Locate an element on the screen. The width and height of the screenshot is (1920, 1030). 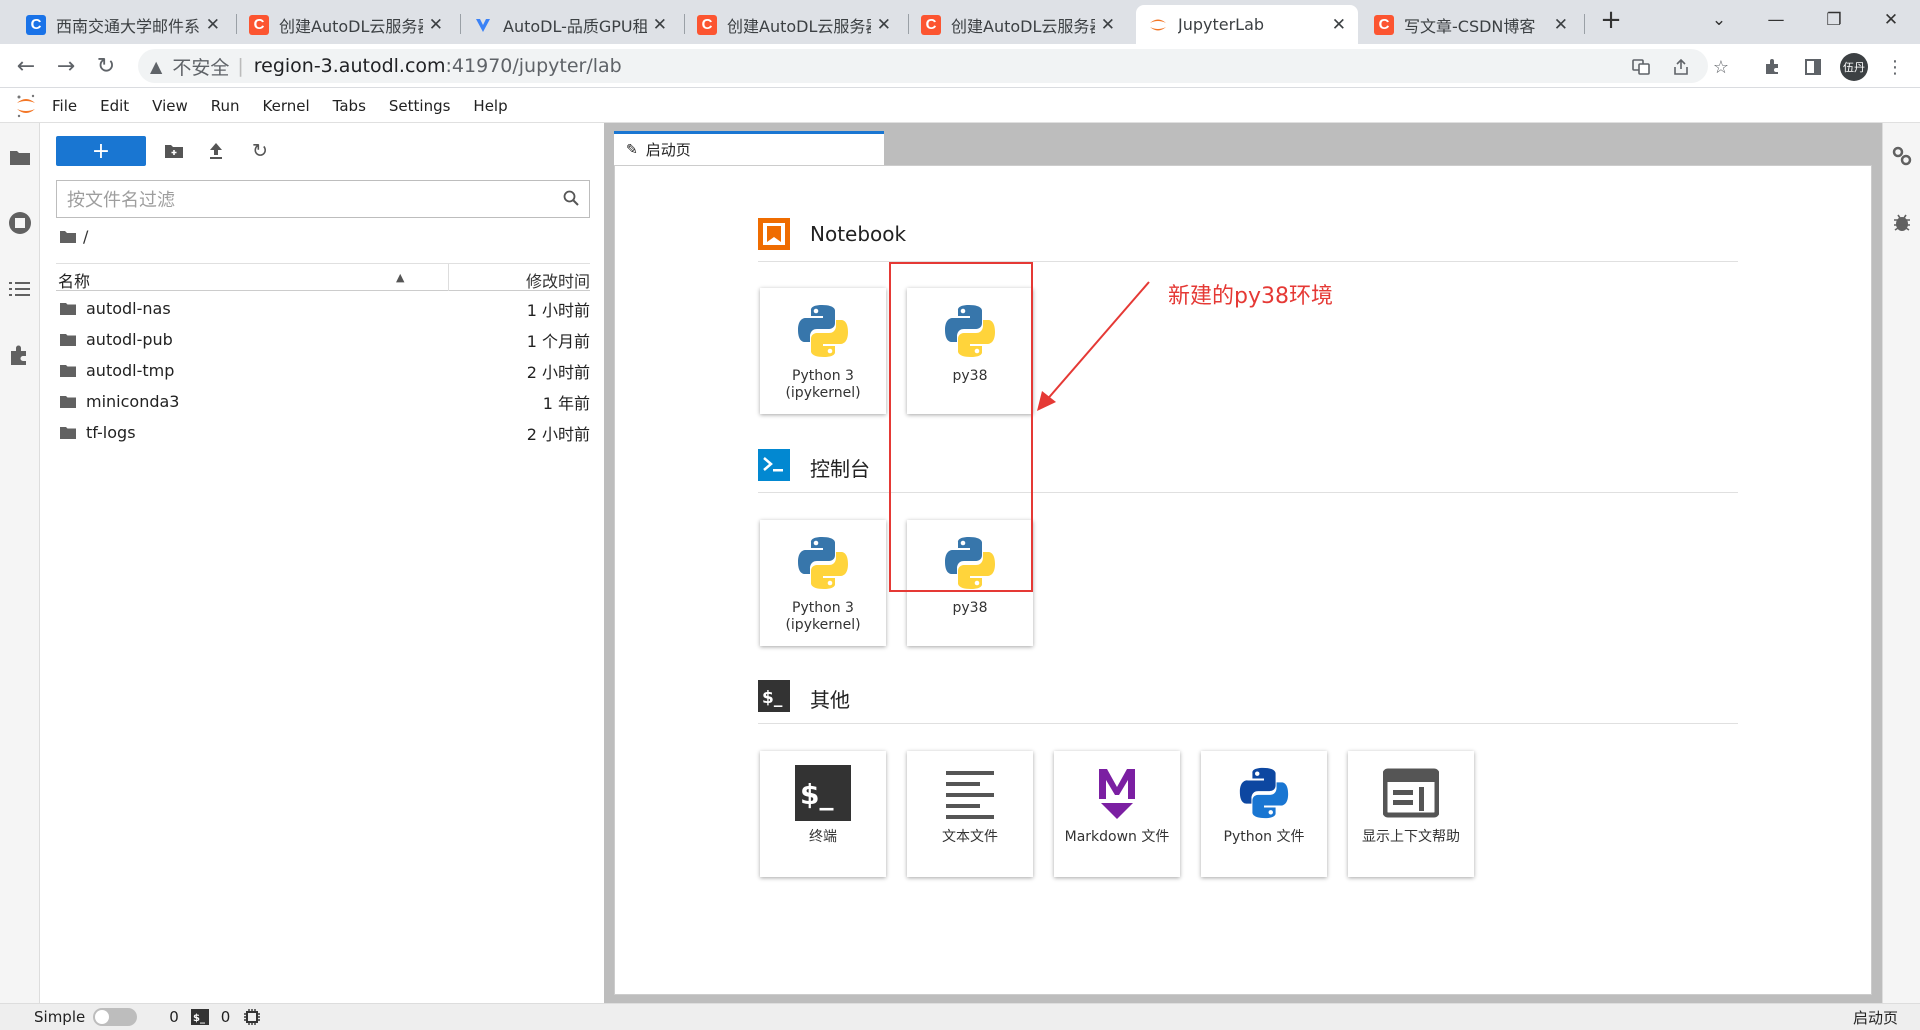
left-activity-bar is located at coordinates (20, 563).